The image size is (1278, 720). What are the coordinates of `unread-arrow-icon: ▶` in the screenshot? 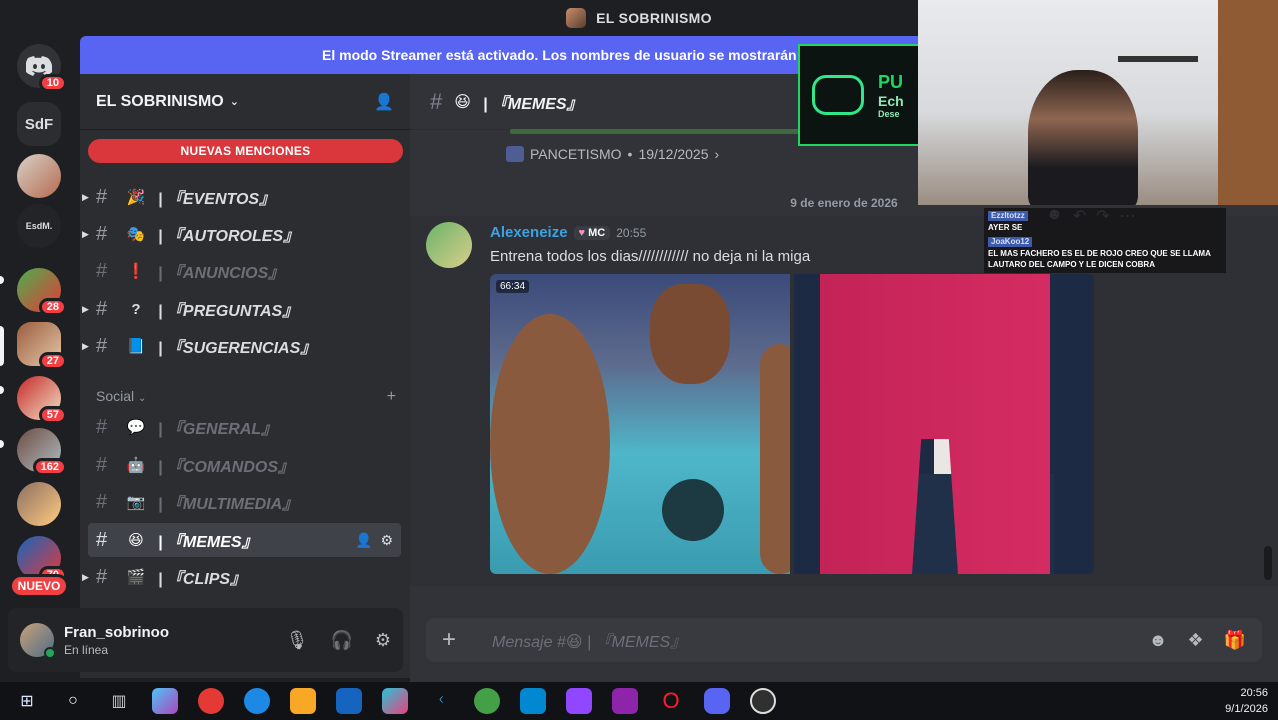 It's located at (85, 233).